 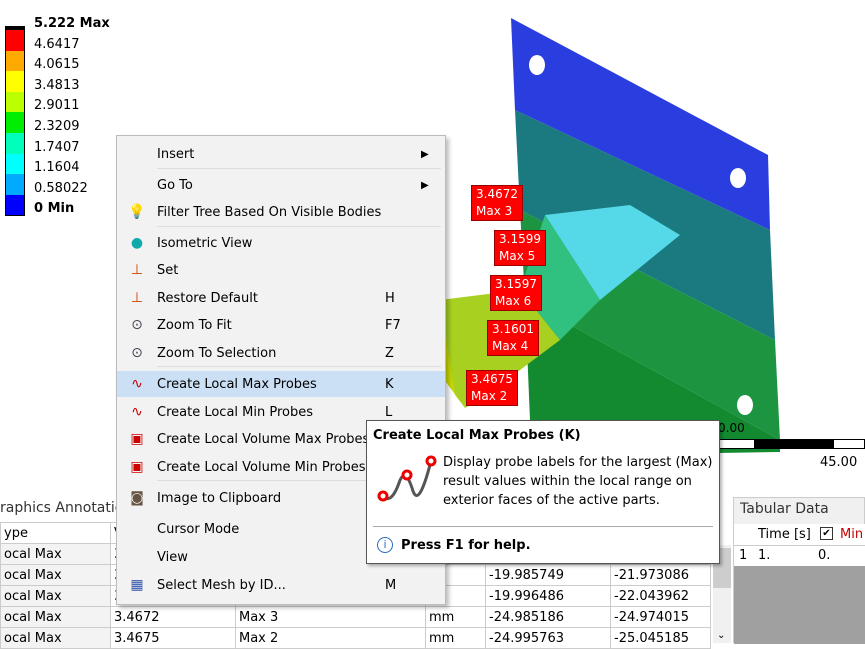 I want to click on menu-item-shortcut: Z, so click(x=389, y=353).